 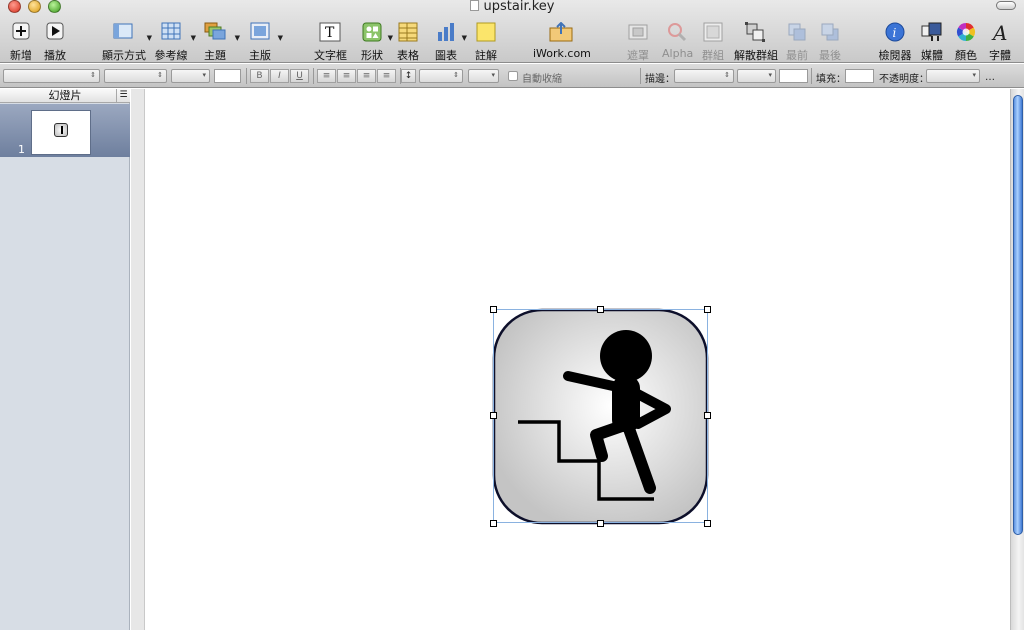 I want to click on mask-button: 遮罩, so click(x=638, y=42).